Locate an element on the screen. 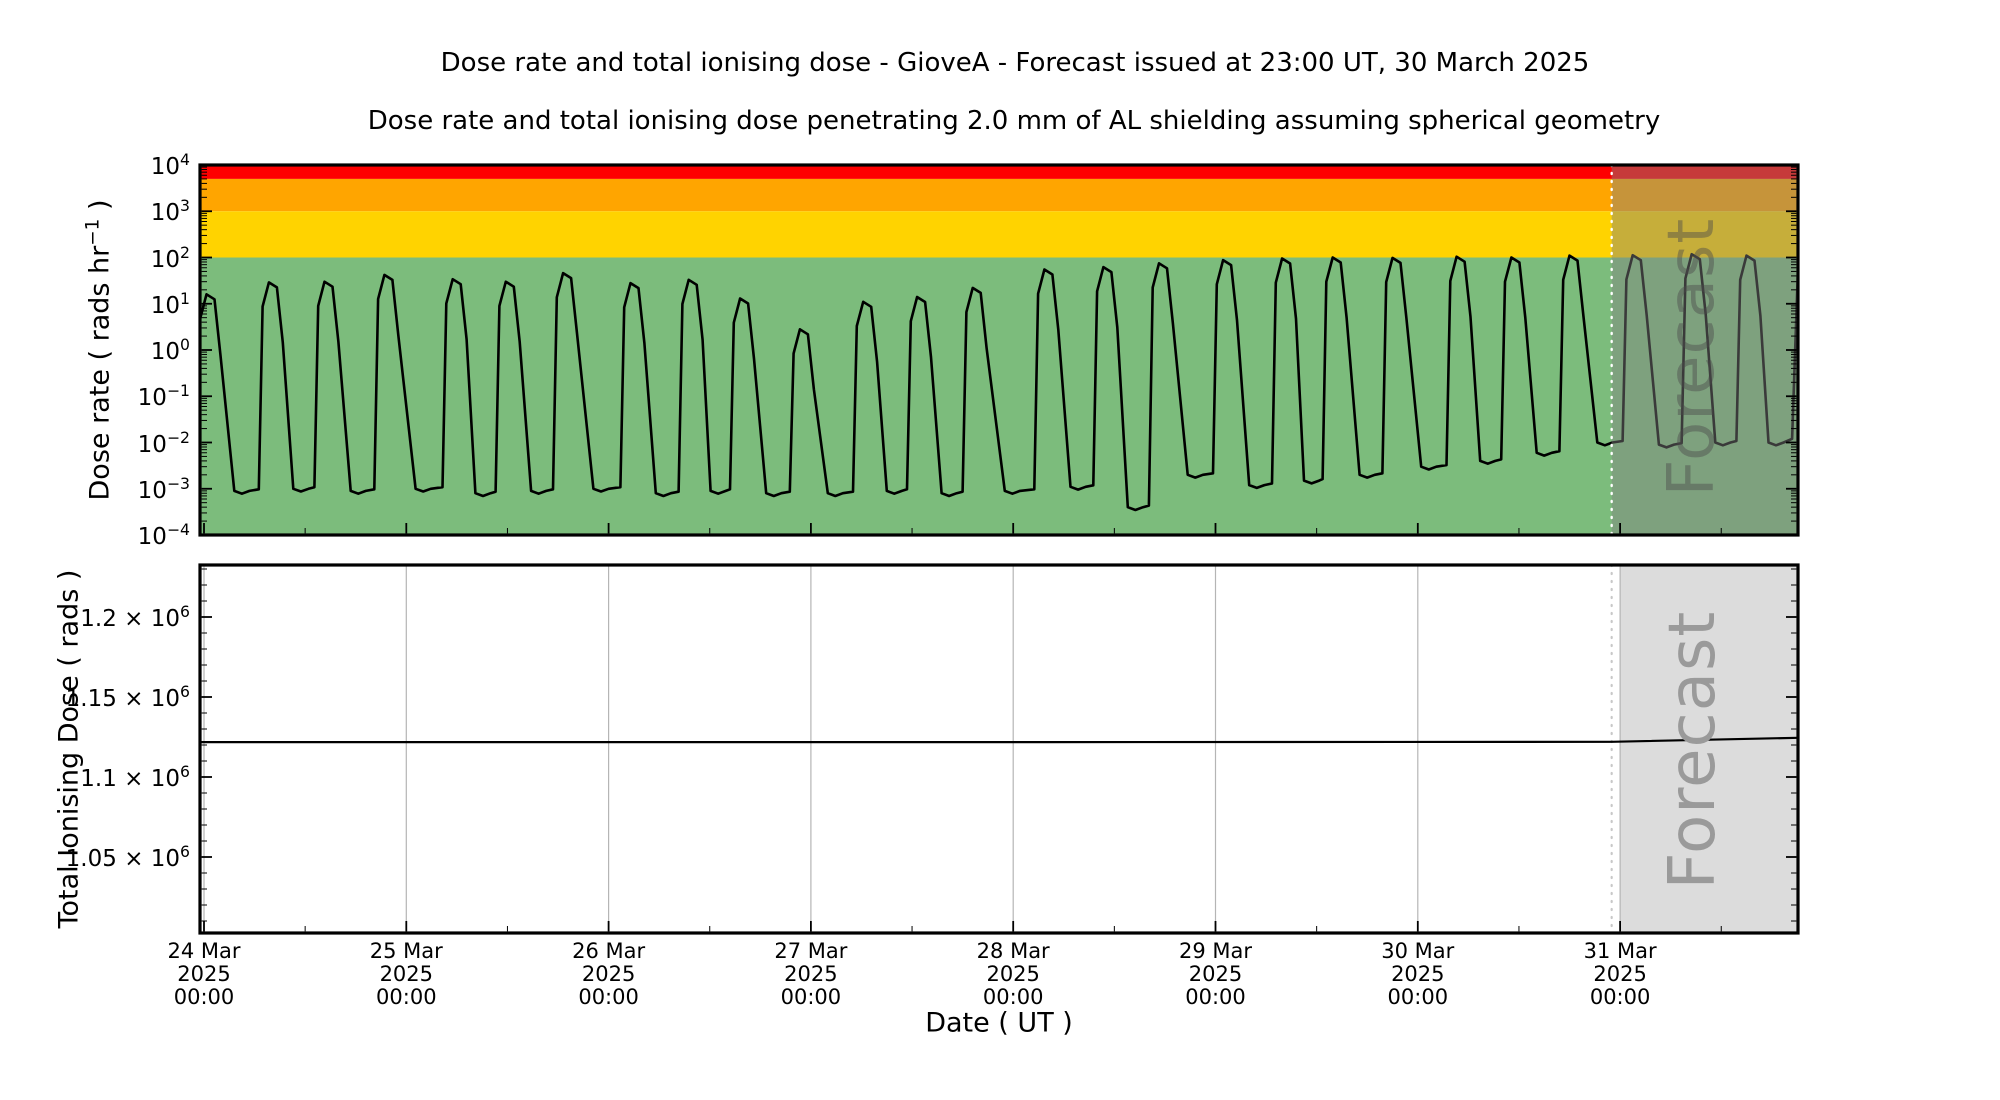 The width and height of the screenshot is (2000, 1100). x-tick-label: 27 Mar 2025 00:00 is located at coordinates (810, 974).